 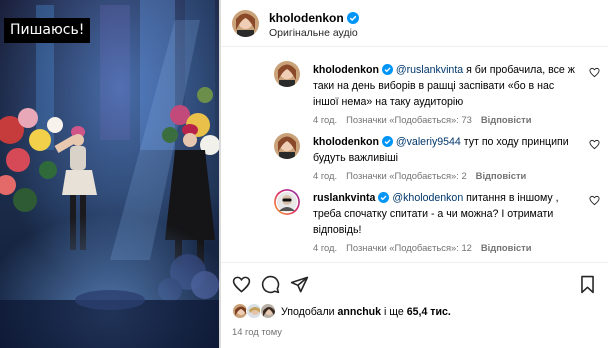 I want to click on likes-middle: і ще, so click(x=394, y=312).